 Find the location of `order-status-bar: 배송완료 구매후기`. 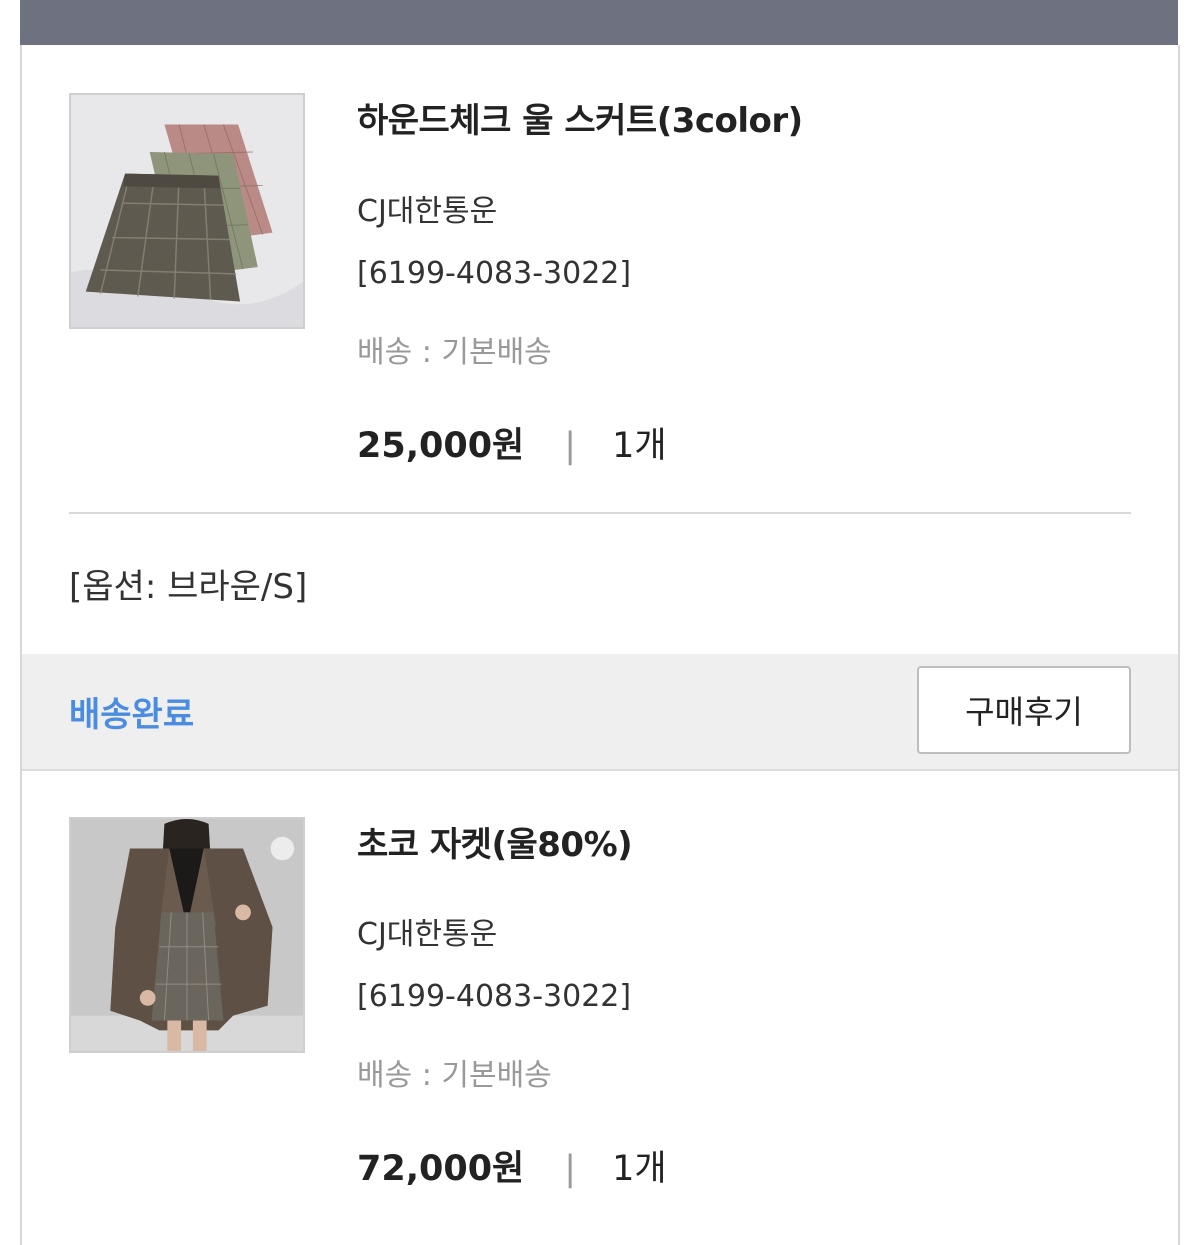

order-status-bar: 배송완료 구매후기 is located at coordinates (600, 712).